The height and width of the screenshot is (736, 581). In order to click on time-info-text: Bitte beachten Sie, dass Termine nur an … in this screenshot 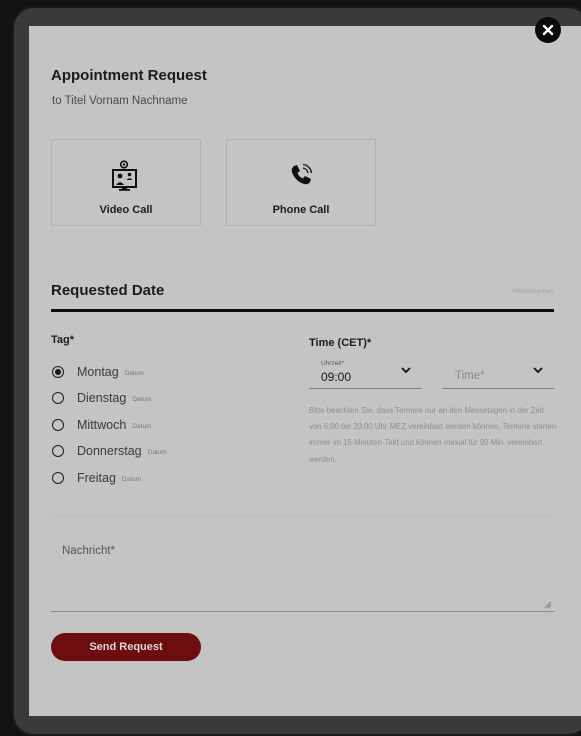, I will do `click(433, 435)`.